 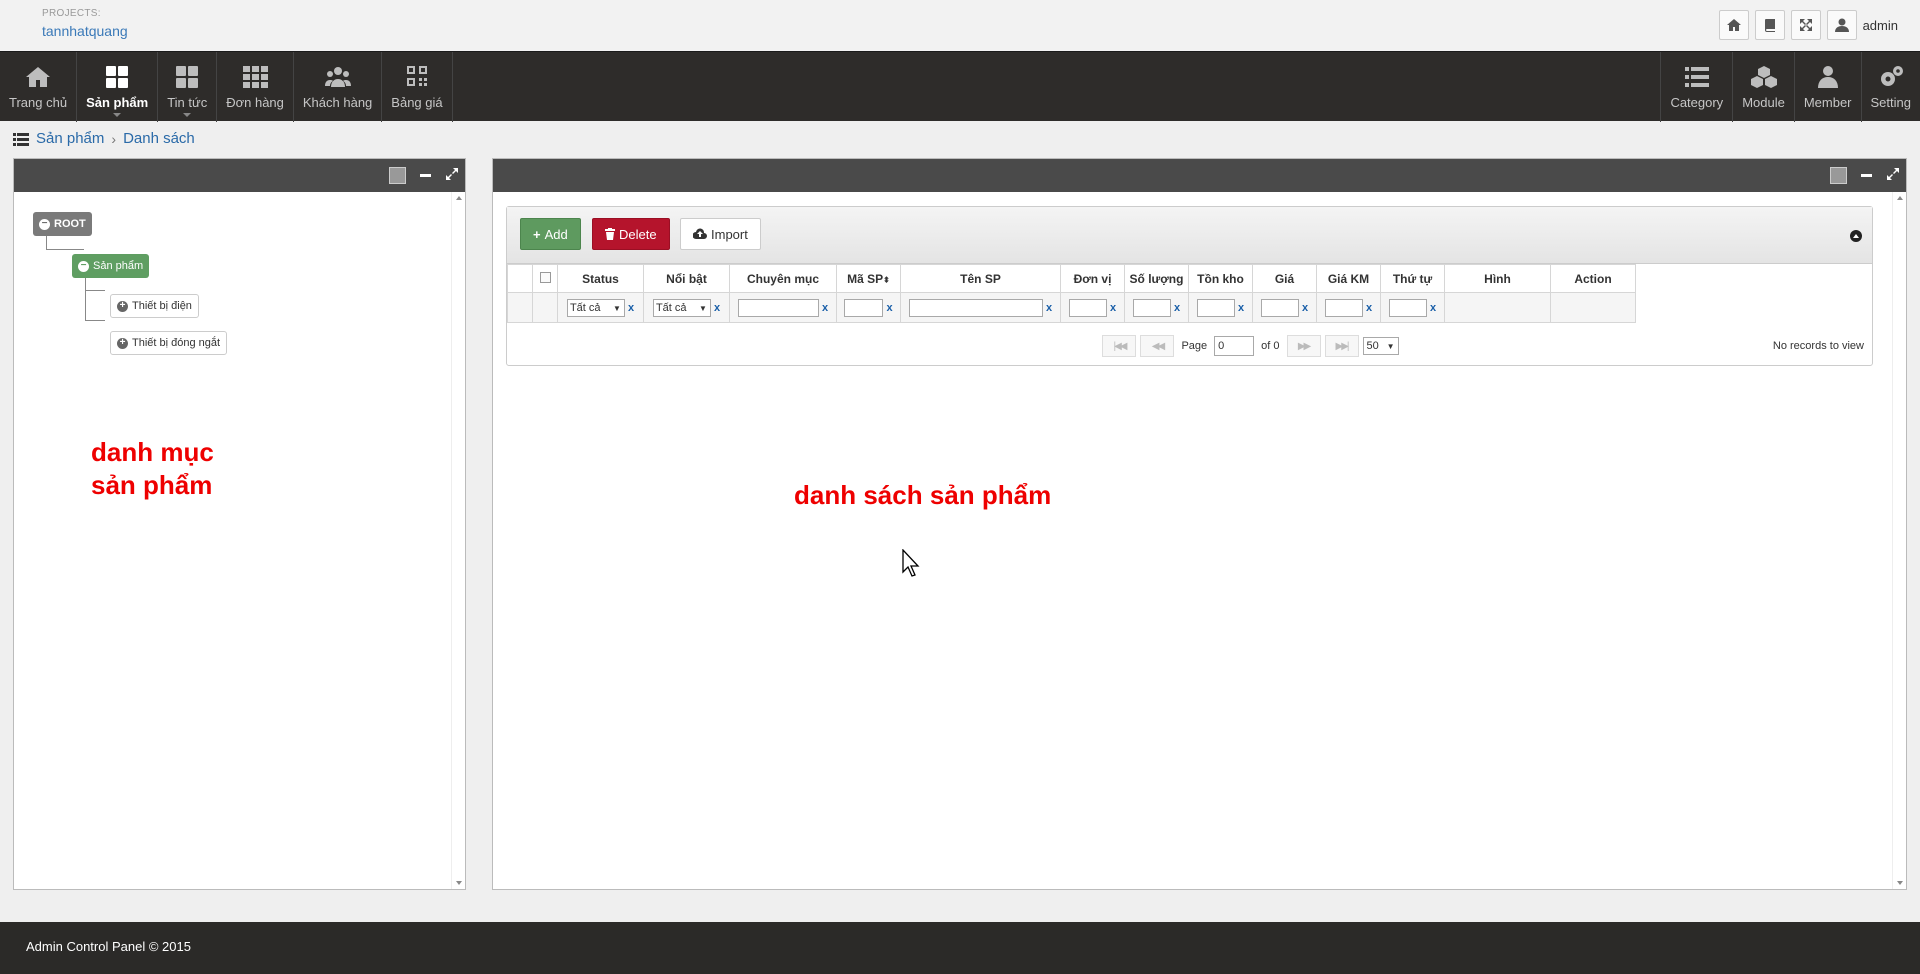 What do you see at coordinates (188, 87) in the screenshot?
I see `nav-item-news: Tin tức` at bounding box center [188, 87].